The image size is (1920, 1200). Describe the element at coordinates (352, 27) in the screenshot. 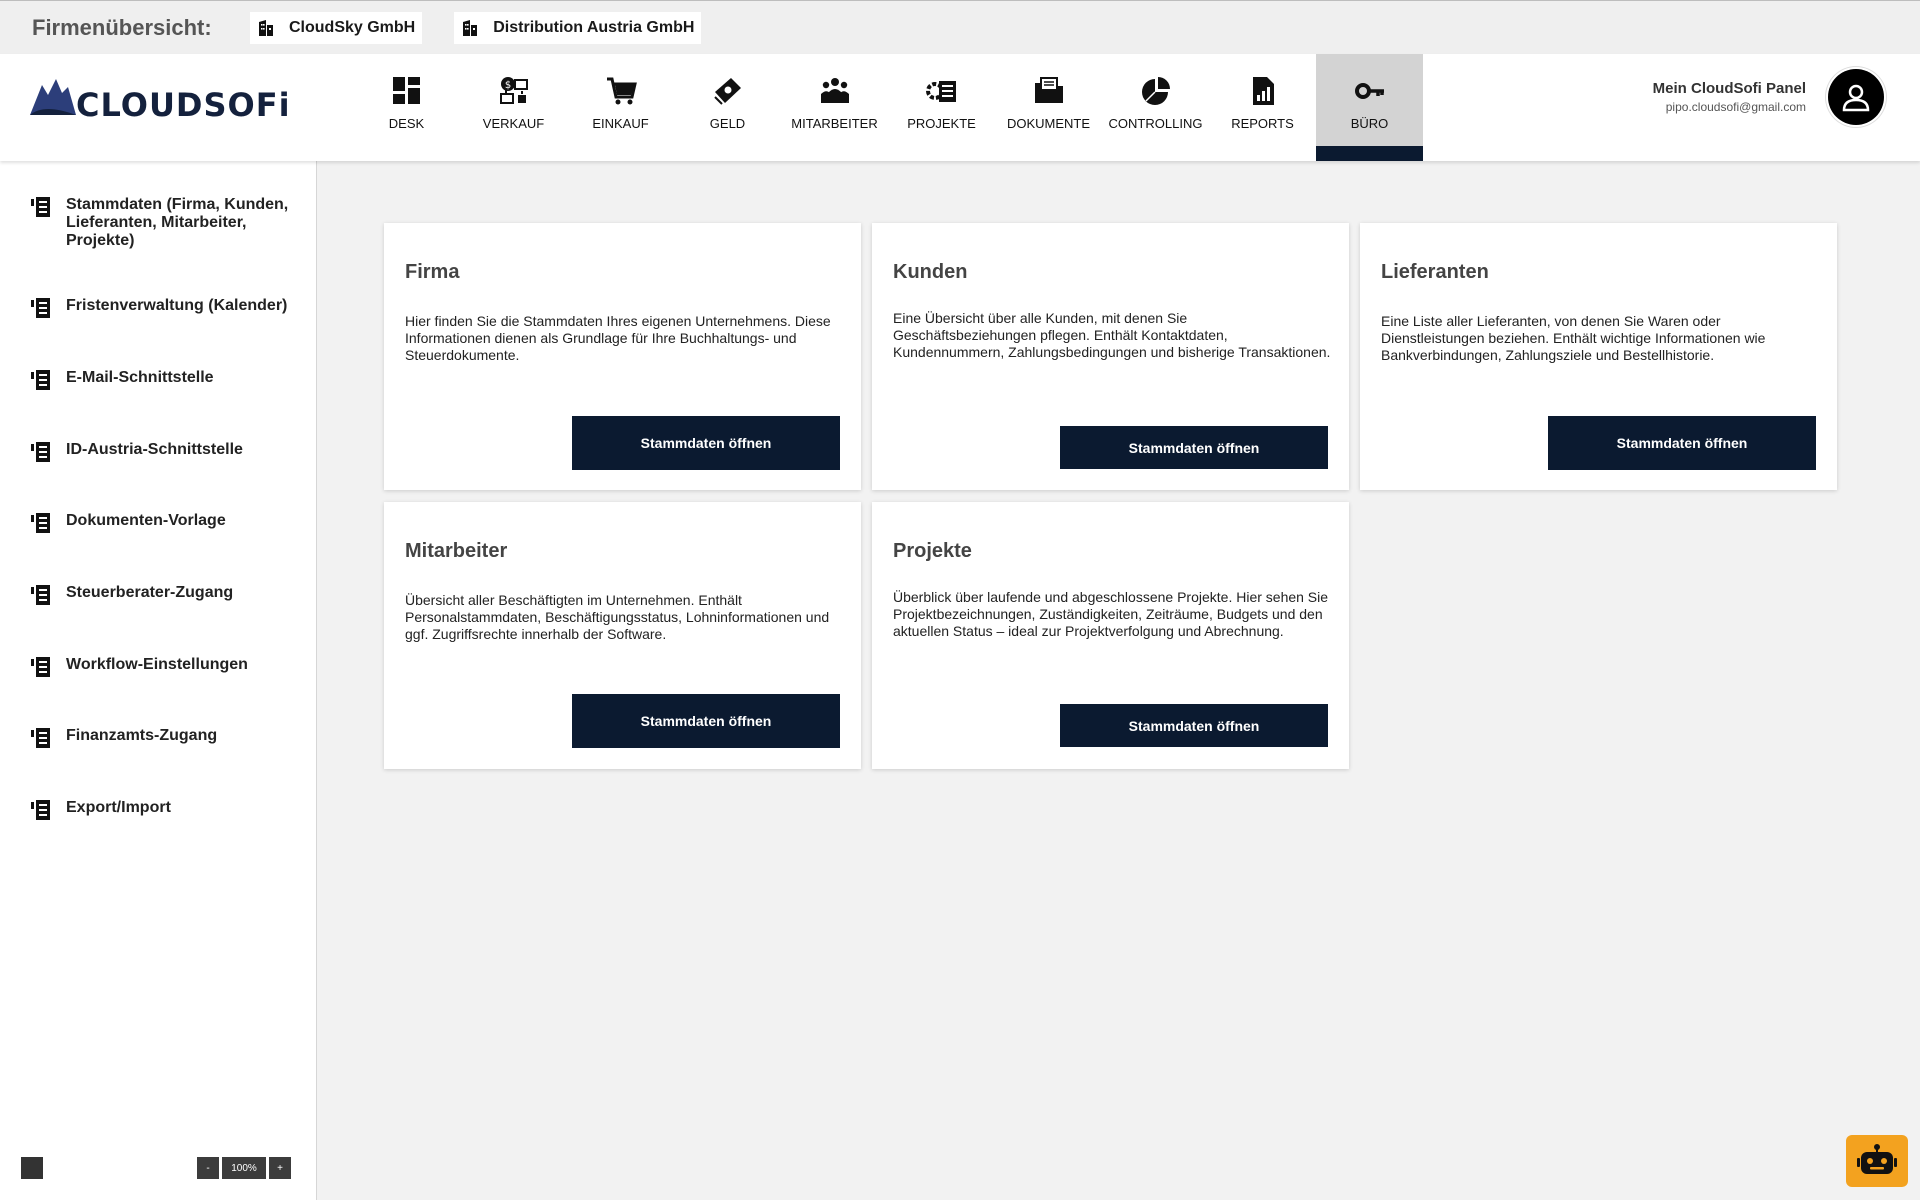

I see `company-name: CloudSky GmbH` at that location.